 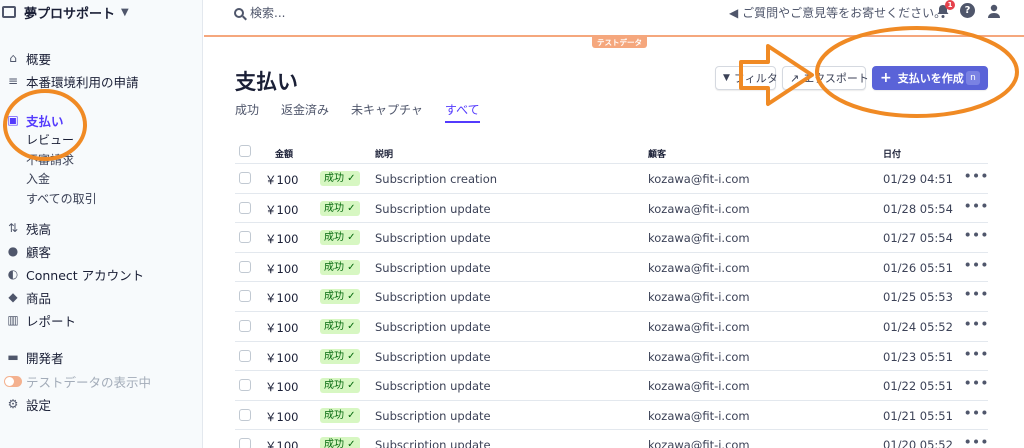 I want to click on user-icon, so click(x=994, y=11).